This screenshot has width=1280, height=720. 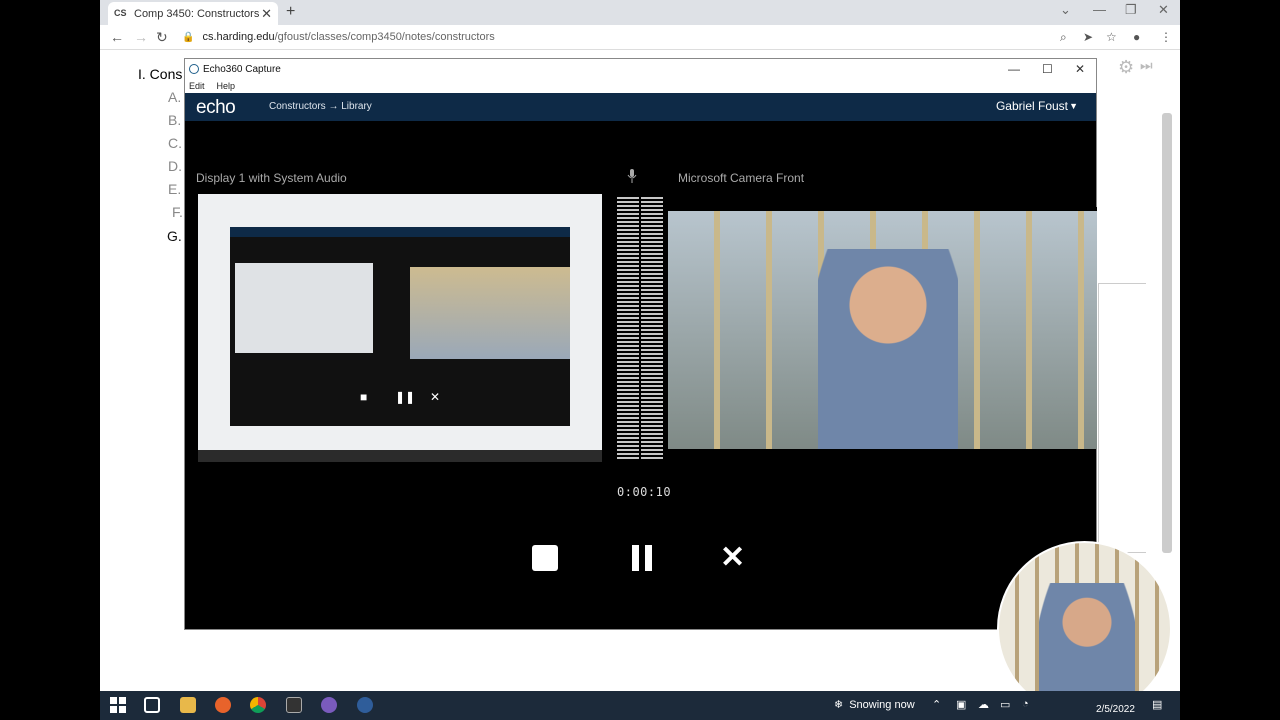 I want to click on display-preview: ■ ❚❚ ✕, so click(x=400, y=328).